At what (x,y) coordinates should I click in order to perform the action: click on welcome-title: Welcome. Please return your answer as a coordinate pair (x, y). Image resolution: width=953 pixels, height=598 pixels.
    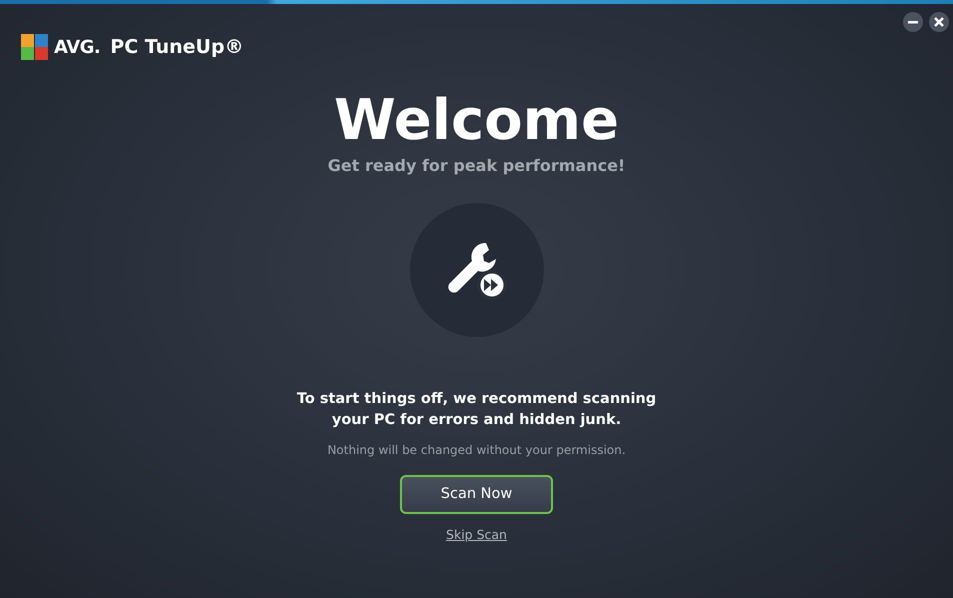
    Looking at the image, I should click on (476, 121).